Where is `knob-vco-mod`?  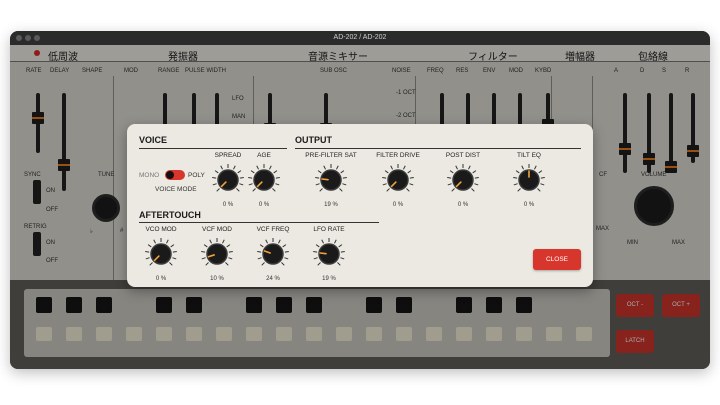
knob-vco-mod is located at coordinates (161, 254).